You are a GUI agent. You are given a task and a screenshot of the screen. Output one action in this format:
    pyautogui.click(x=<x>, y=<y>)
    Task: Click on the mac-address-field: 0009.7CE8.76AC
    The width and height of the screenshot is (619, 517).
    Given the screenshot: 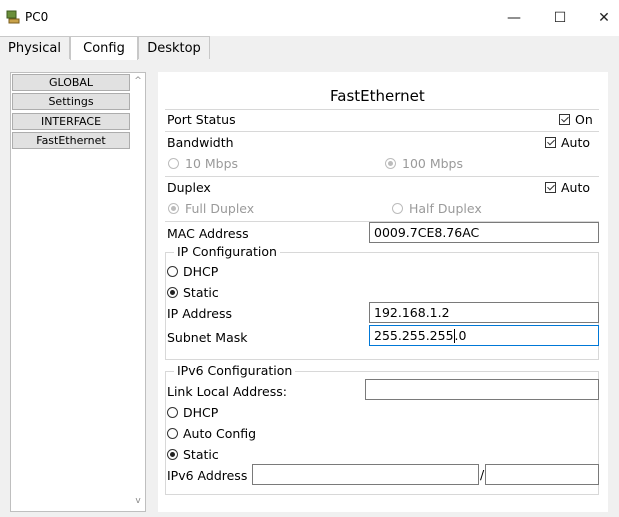 What is the action you would take?
    pyautogui.click(x=484, y=232)
    